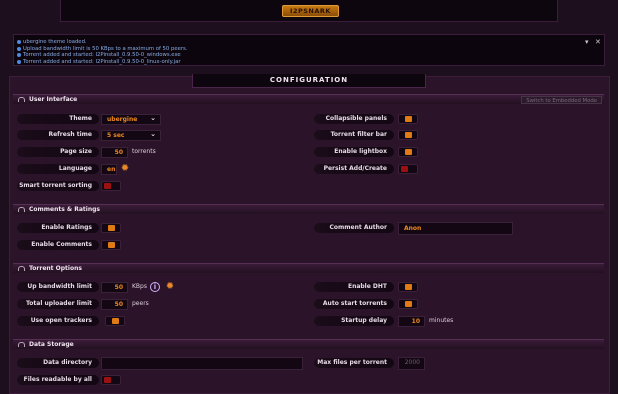  What do you see at coordinates (131, 135) in the screenshot?
I see `refresh-time-select: 5 sec` at bounding box center [131, 135].